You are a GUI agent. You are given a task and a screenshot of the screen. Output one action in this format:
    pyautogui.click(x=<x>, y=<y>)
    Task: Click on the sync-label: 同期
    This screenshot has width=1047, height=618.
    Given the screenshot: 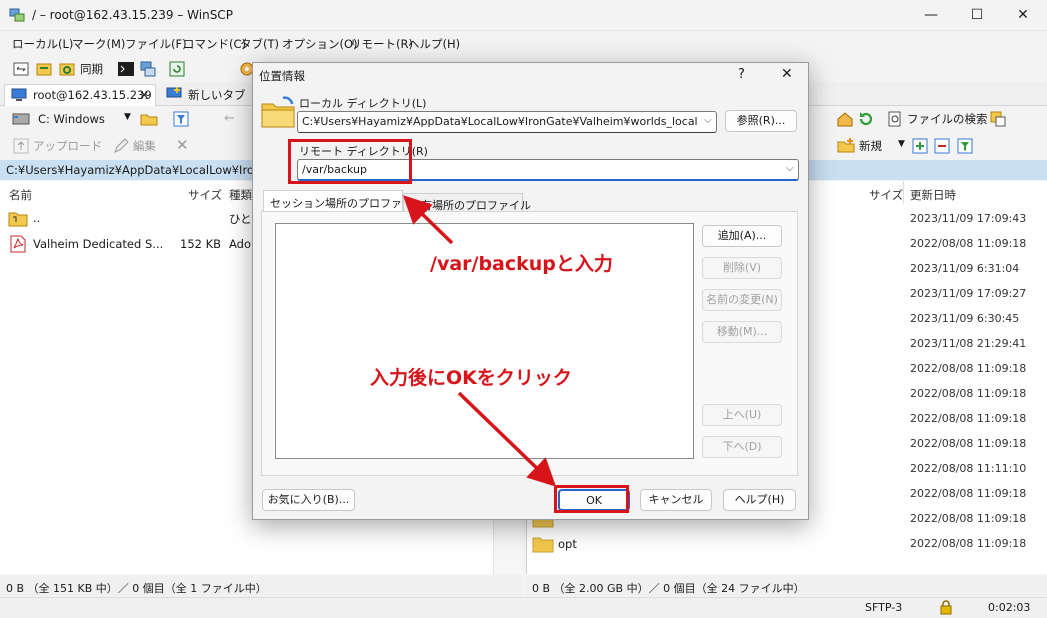 What is the action you would take?
    pyautogui.click(x=91, y=69)
    